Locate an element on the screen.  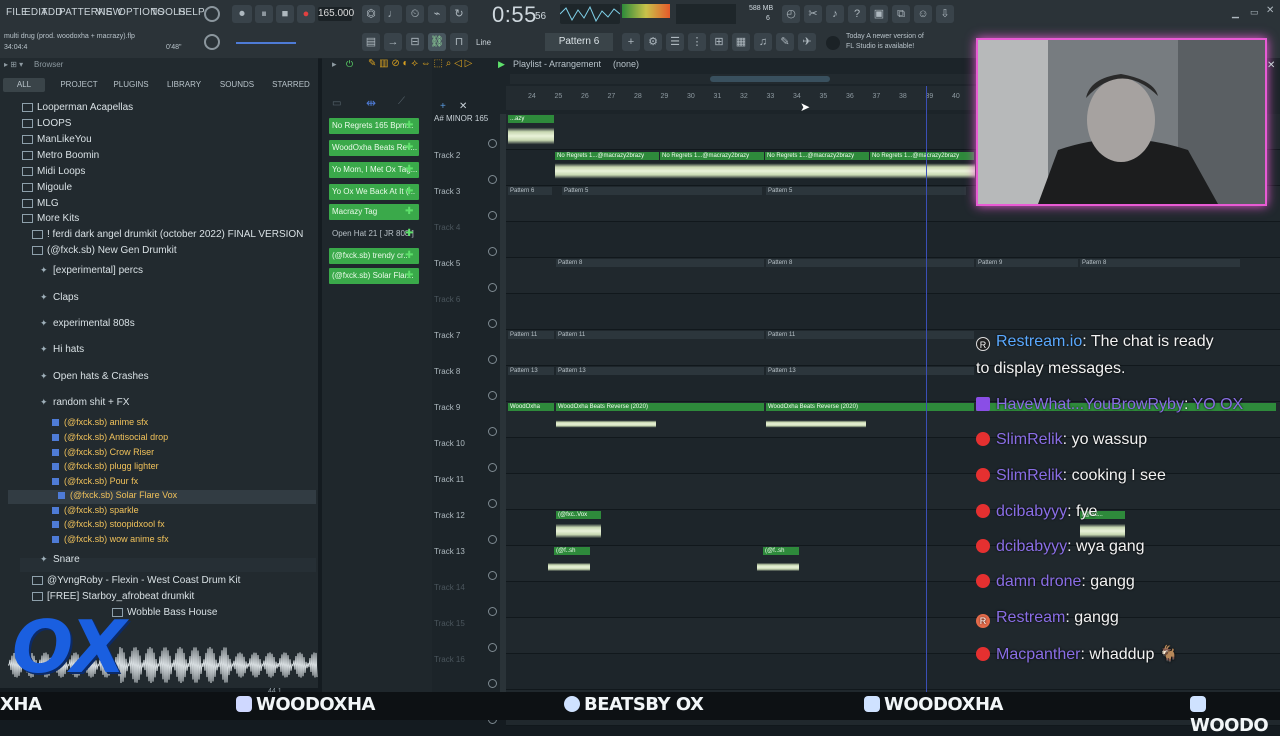
pattern-selector: Pattern 6 is located at coordinates (579, 42).